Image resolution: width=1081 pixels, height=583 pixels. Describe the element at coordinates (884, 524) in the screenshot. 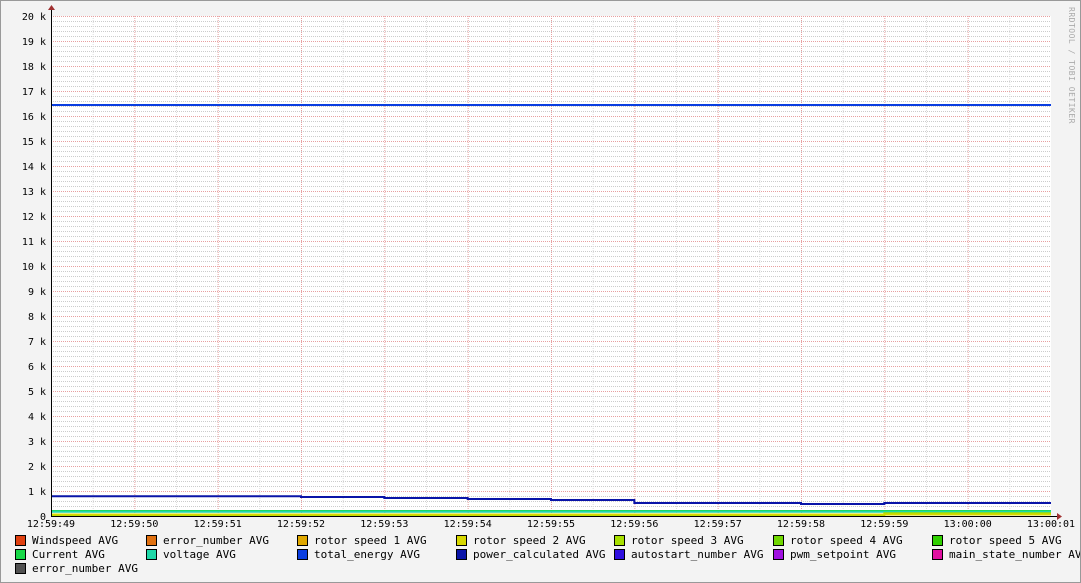

I see `x-tick-label: 12:59:59` at that location.